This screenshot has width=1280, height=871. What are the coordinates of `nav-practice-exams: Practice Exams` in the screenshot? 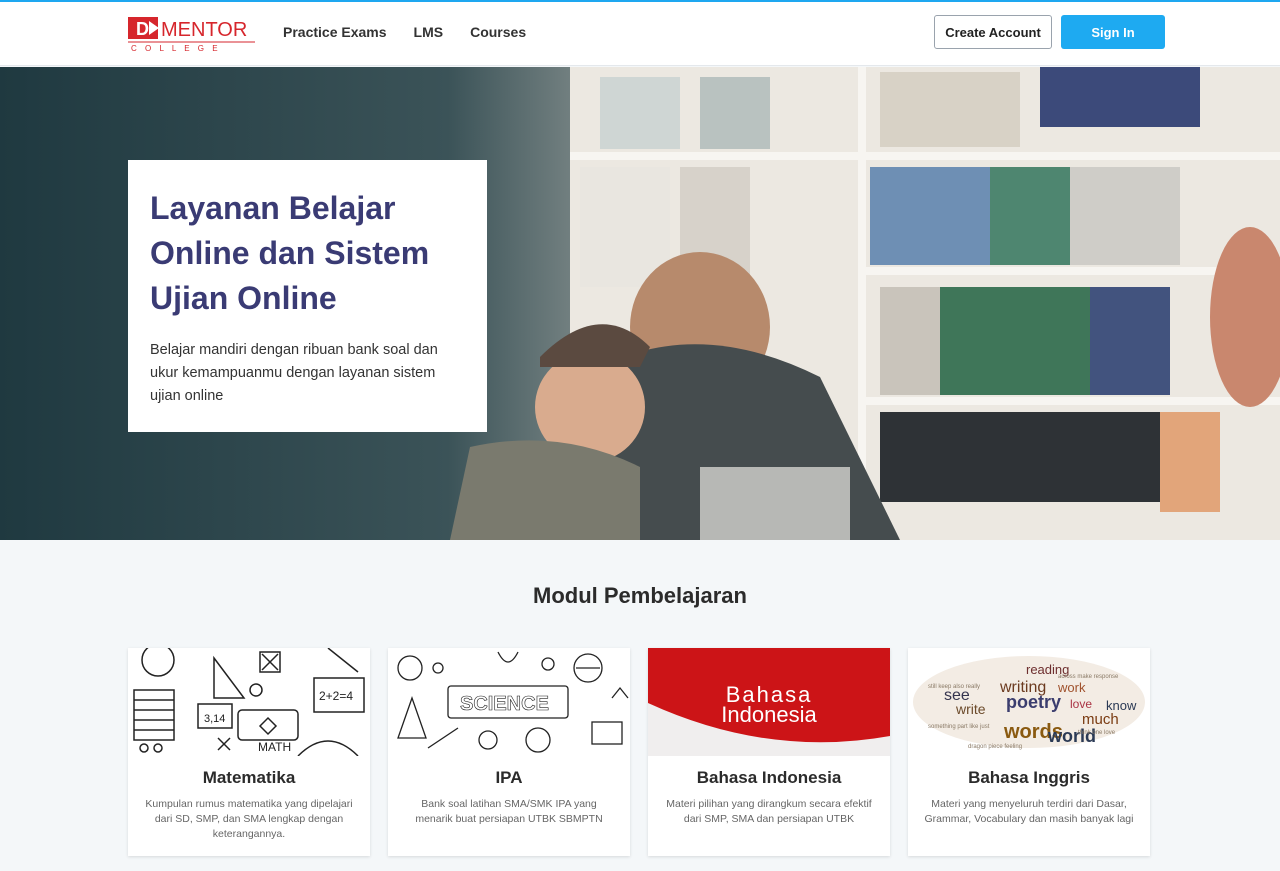 It's located at (335, 32).